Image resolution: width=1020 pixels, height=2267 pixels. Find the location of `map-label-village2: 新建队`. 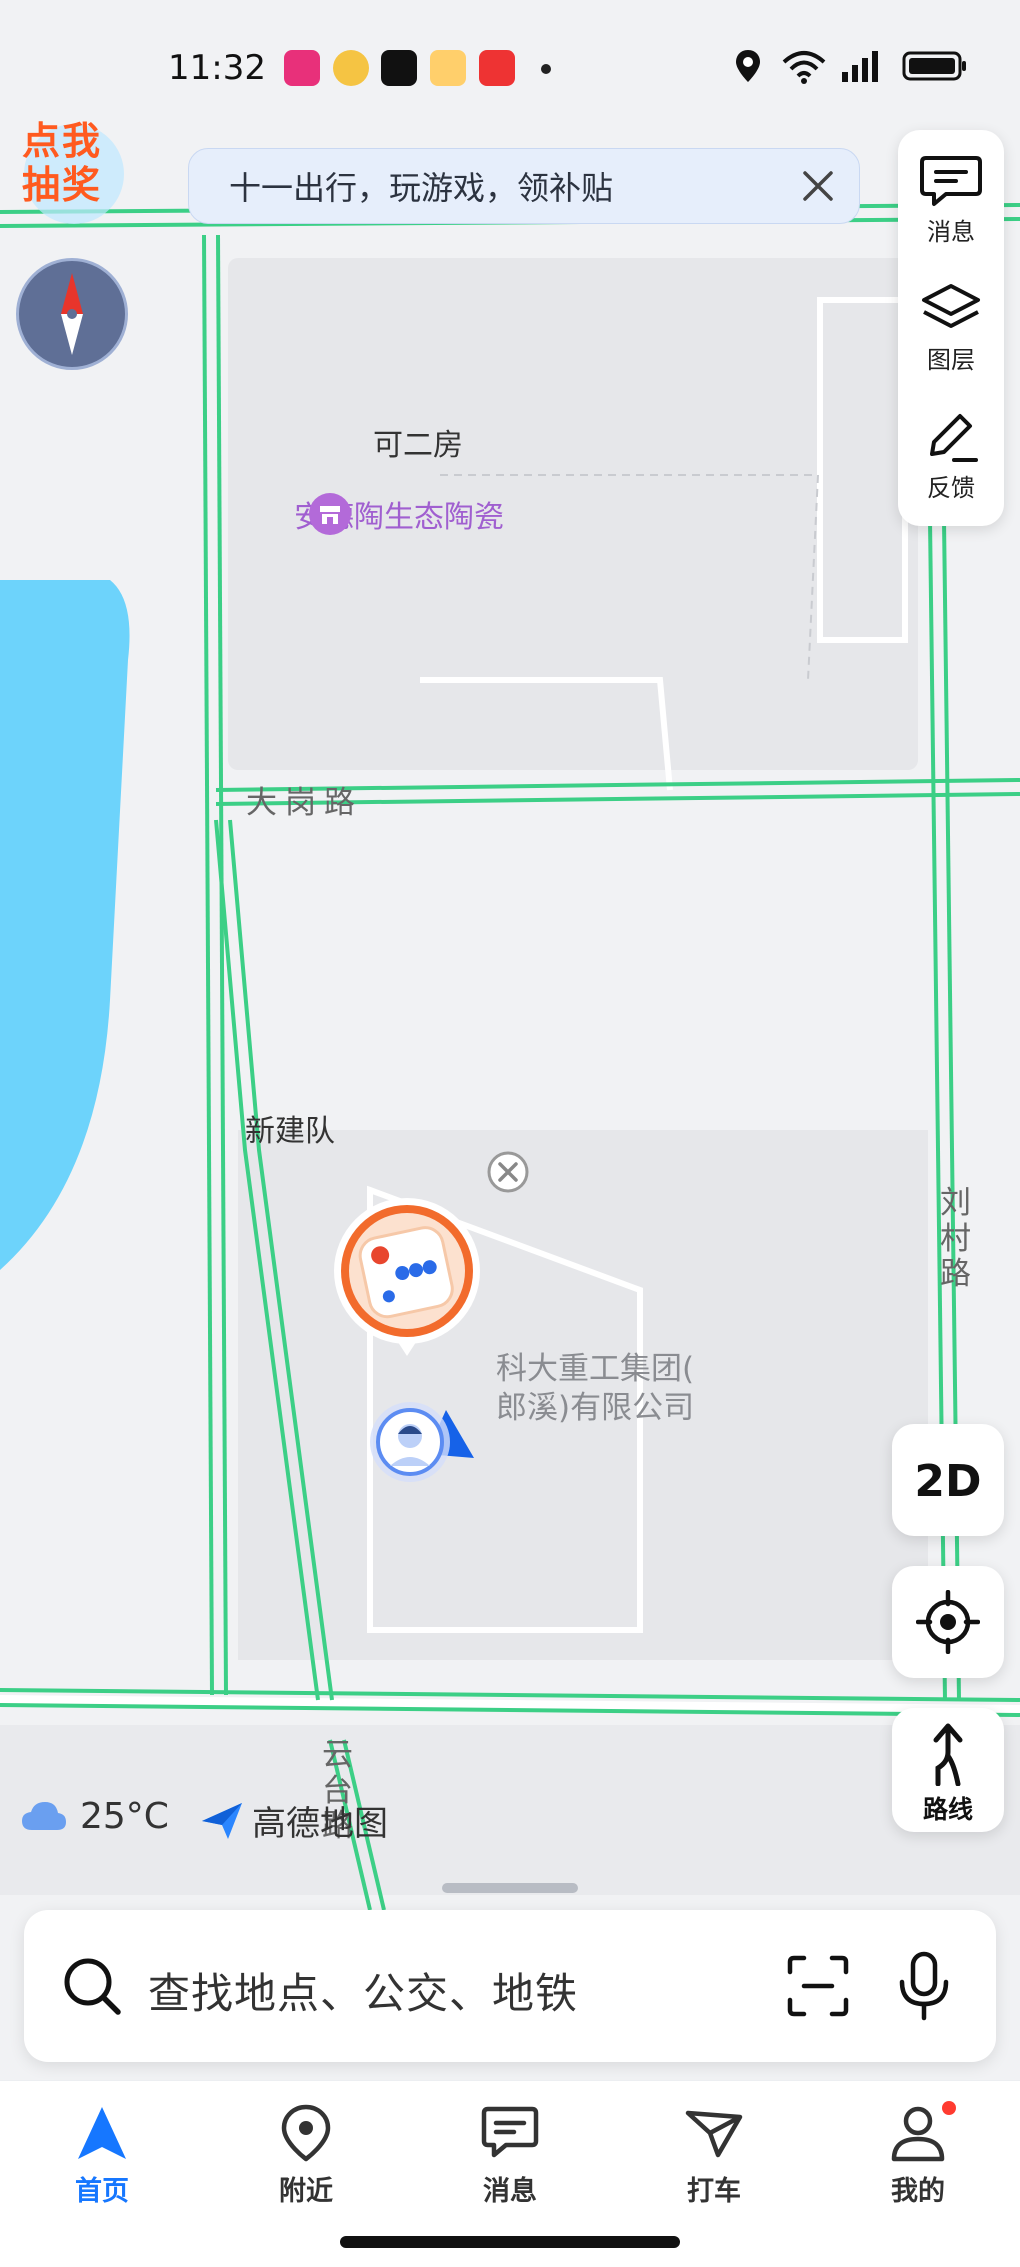

map-label-village2: 新建队 is located at coordinates (290, 1131).